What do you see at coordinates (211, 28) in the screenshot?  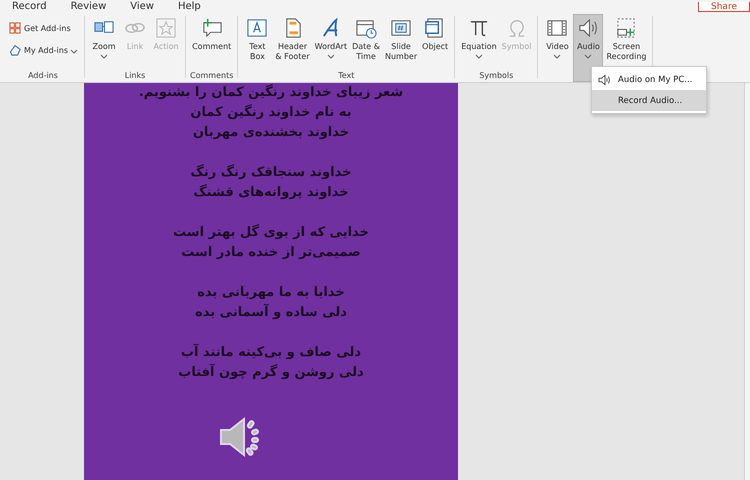 I see `comment-icon` at bounding box center [211, 28].